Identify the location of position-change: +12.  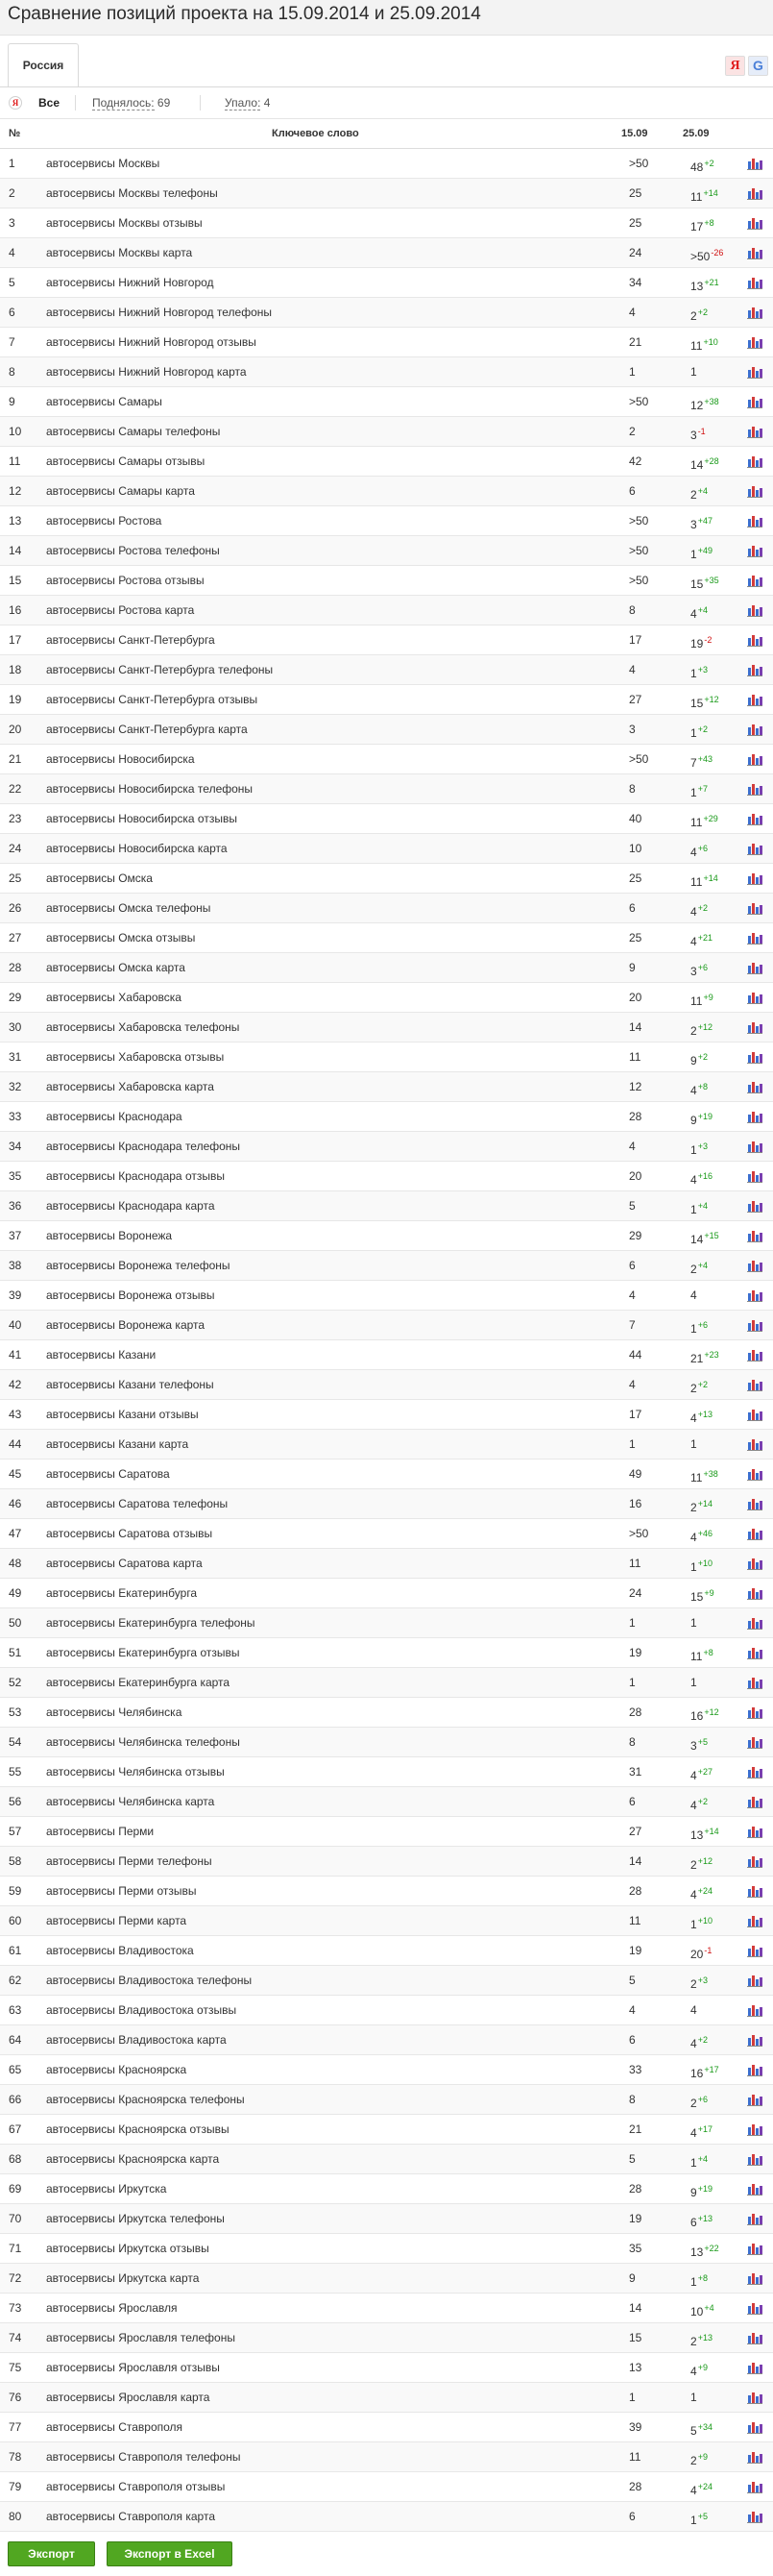
(712, 699).